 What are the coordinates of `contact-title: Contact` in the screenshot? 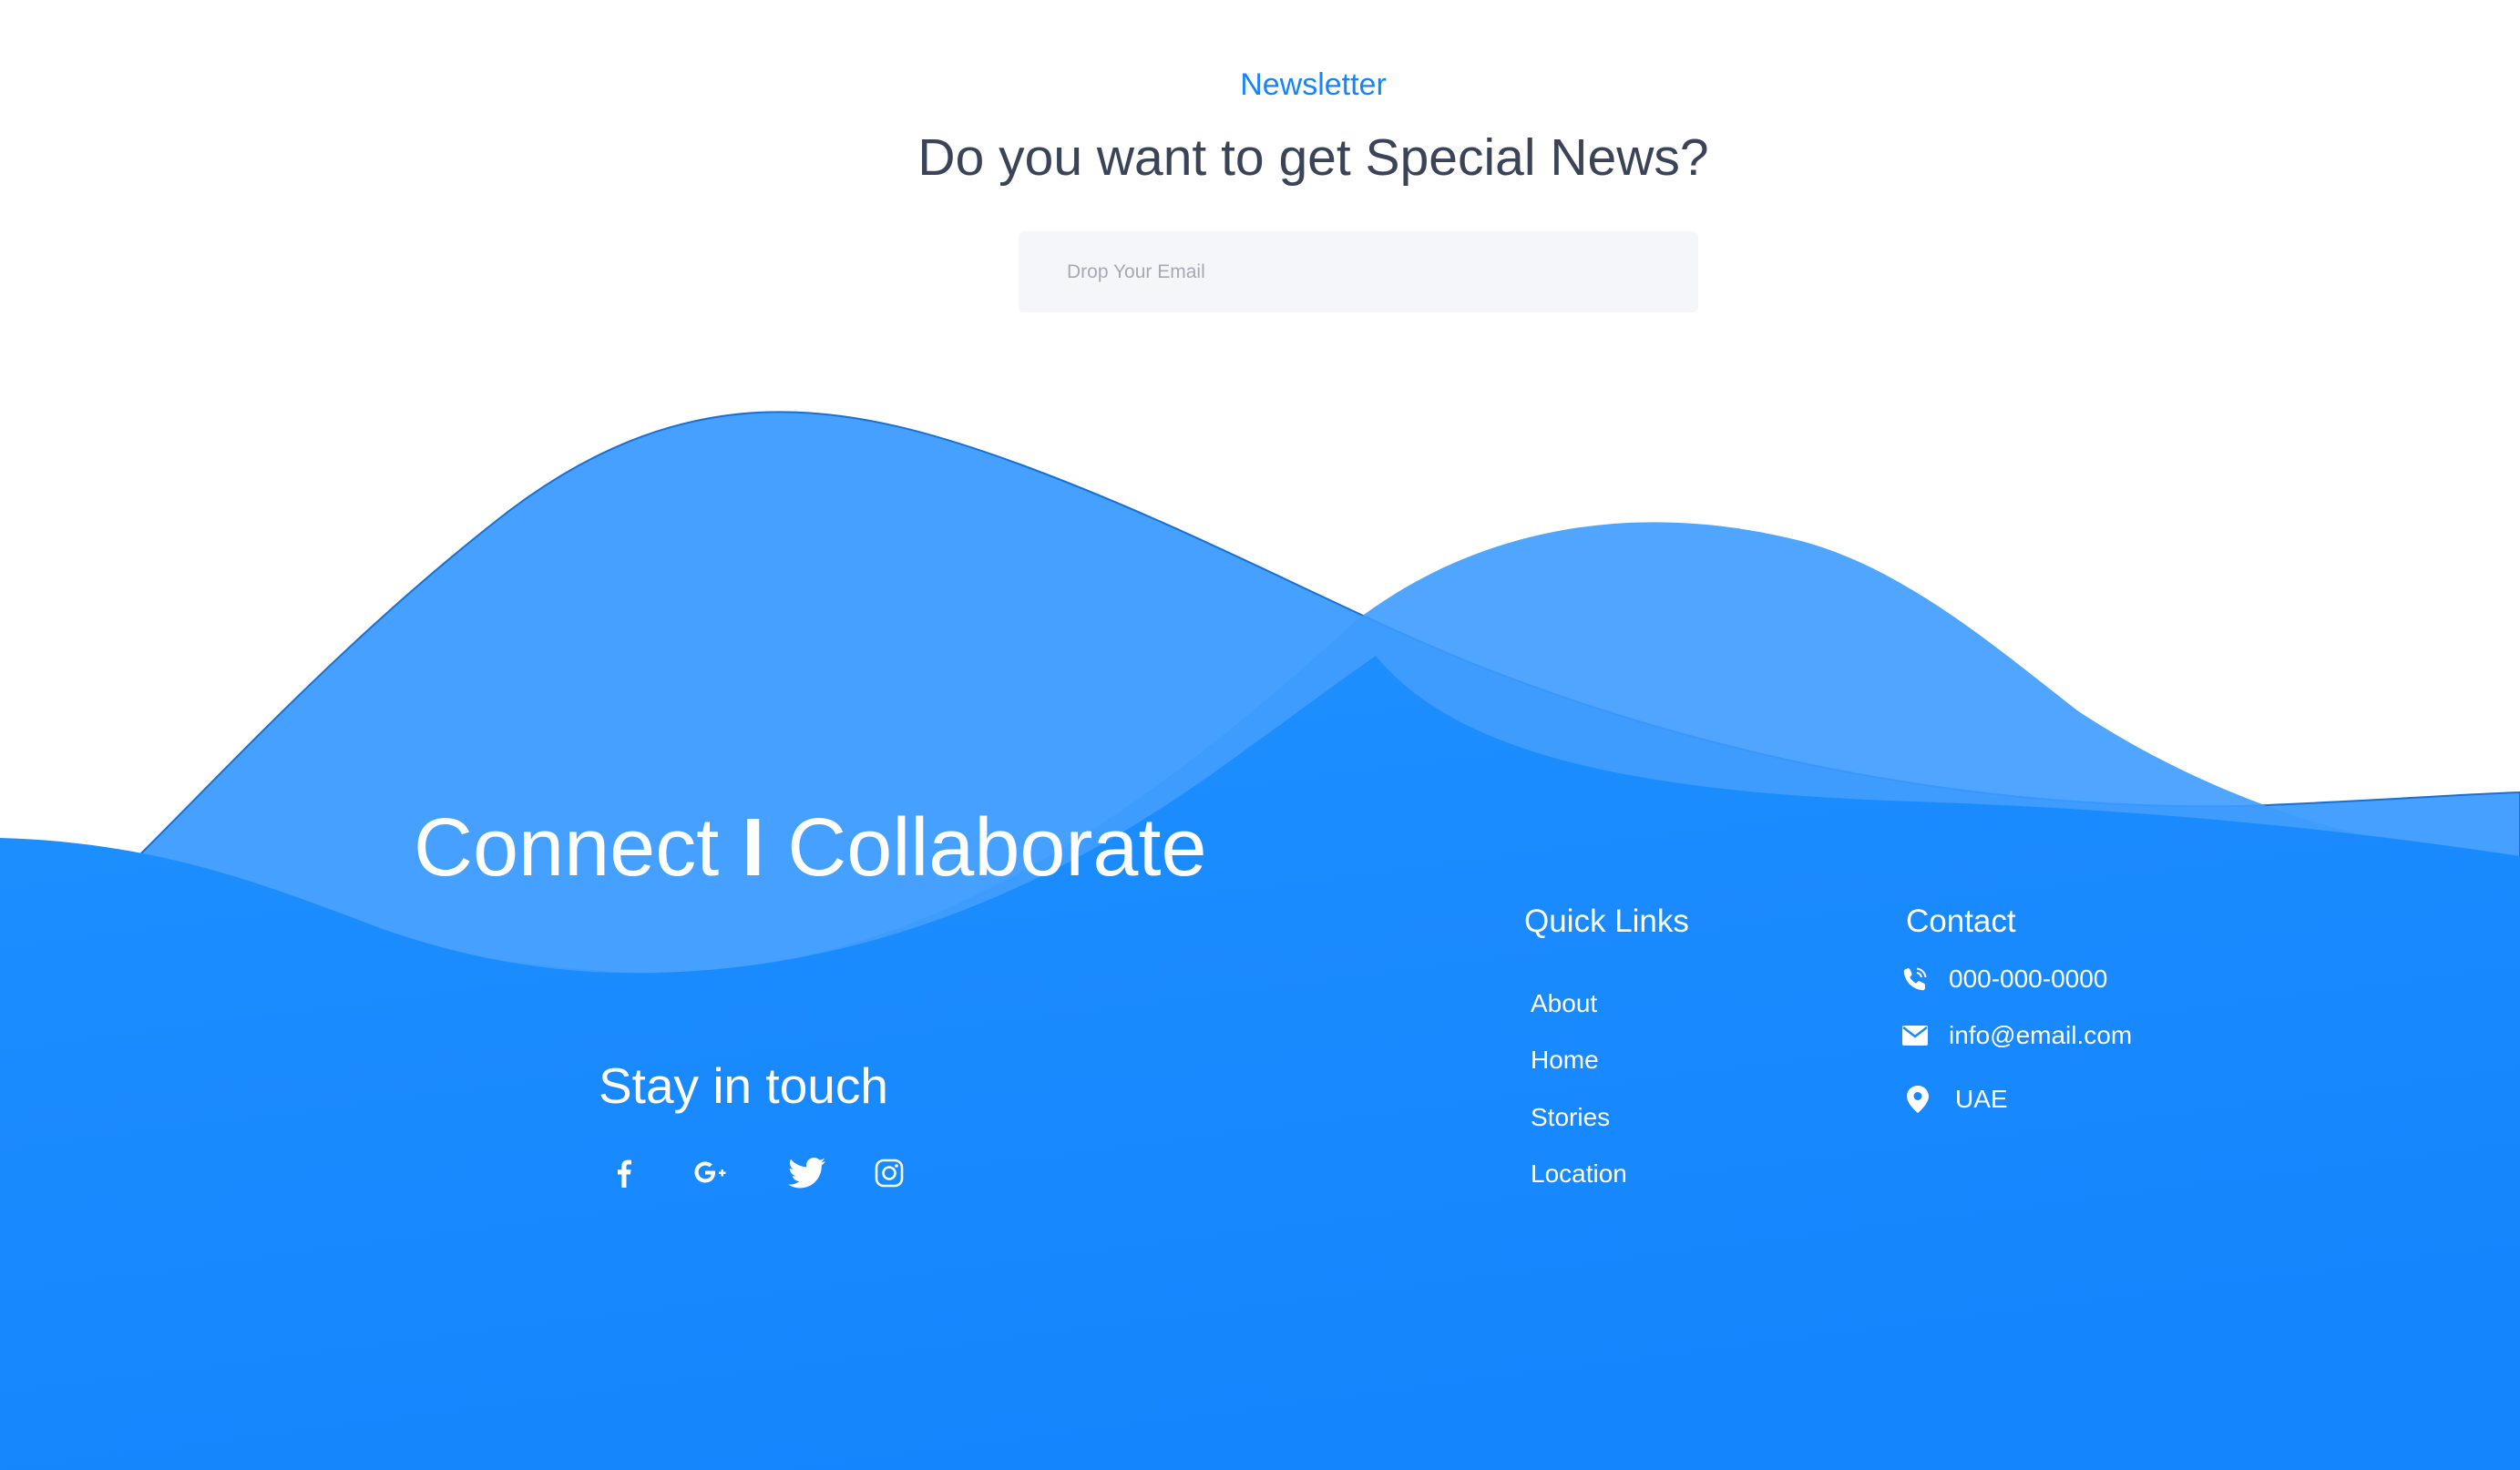 It's located at (1961, 921).